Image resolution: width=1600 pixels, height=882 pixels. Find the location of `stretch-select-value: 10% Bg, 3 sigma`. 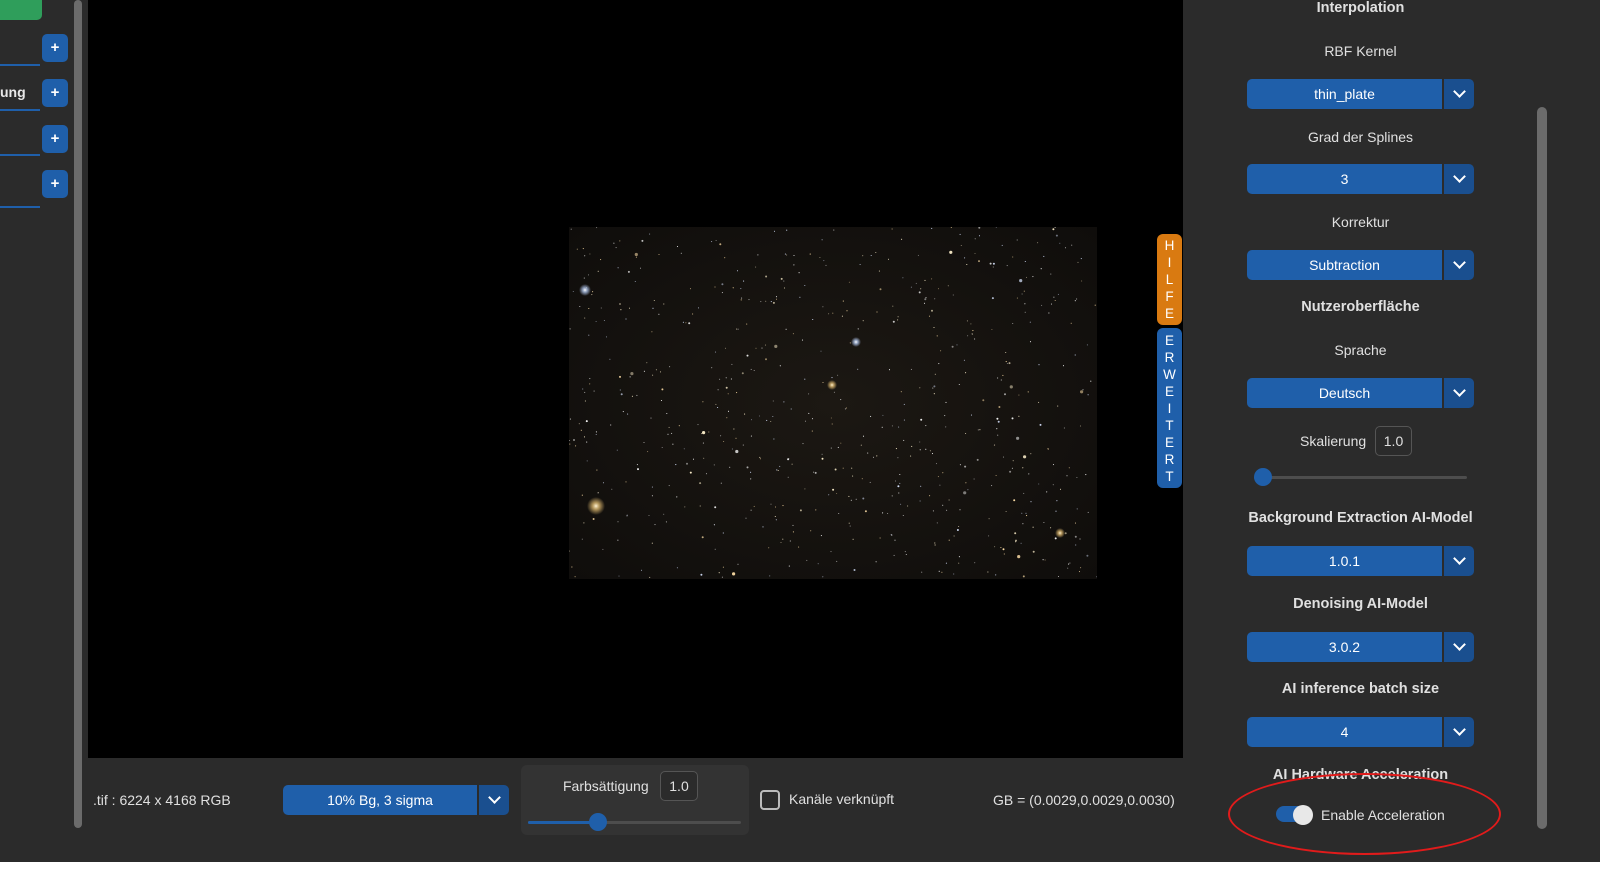

stretch-select-value: 10% Bg, 3 sigma is located at coordinates (380, 800).